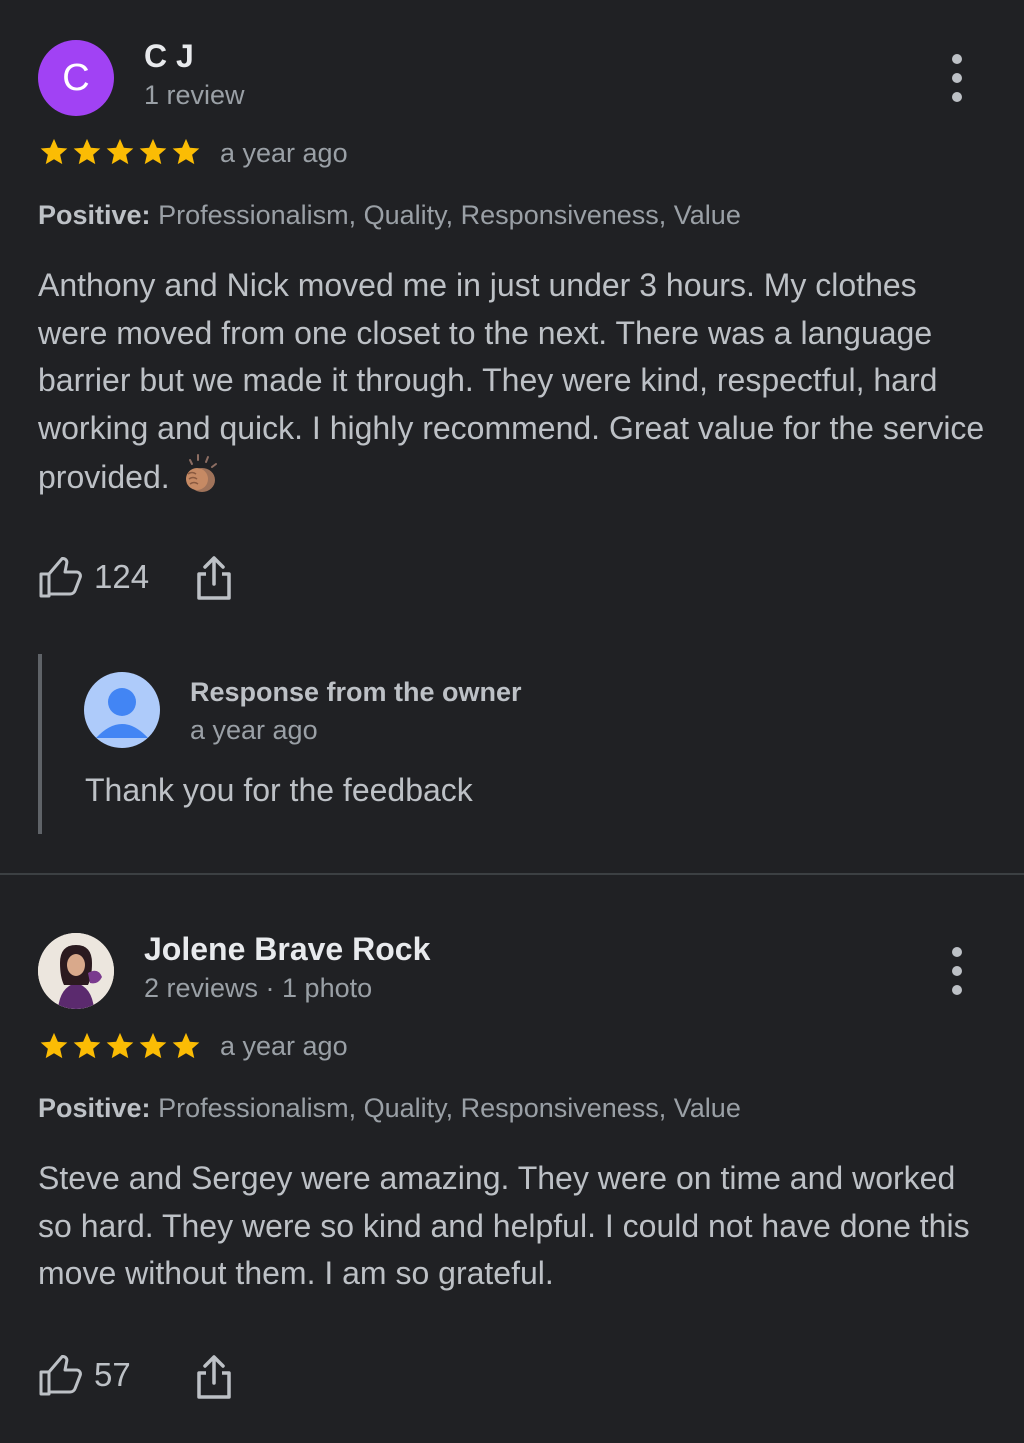  Describe the element at coordinates (258, 988) in the screenshot. I see `reviewer-meta: 2 reviews · 1 photo` at that location.